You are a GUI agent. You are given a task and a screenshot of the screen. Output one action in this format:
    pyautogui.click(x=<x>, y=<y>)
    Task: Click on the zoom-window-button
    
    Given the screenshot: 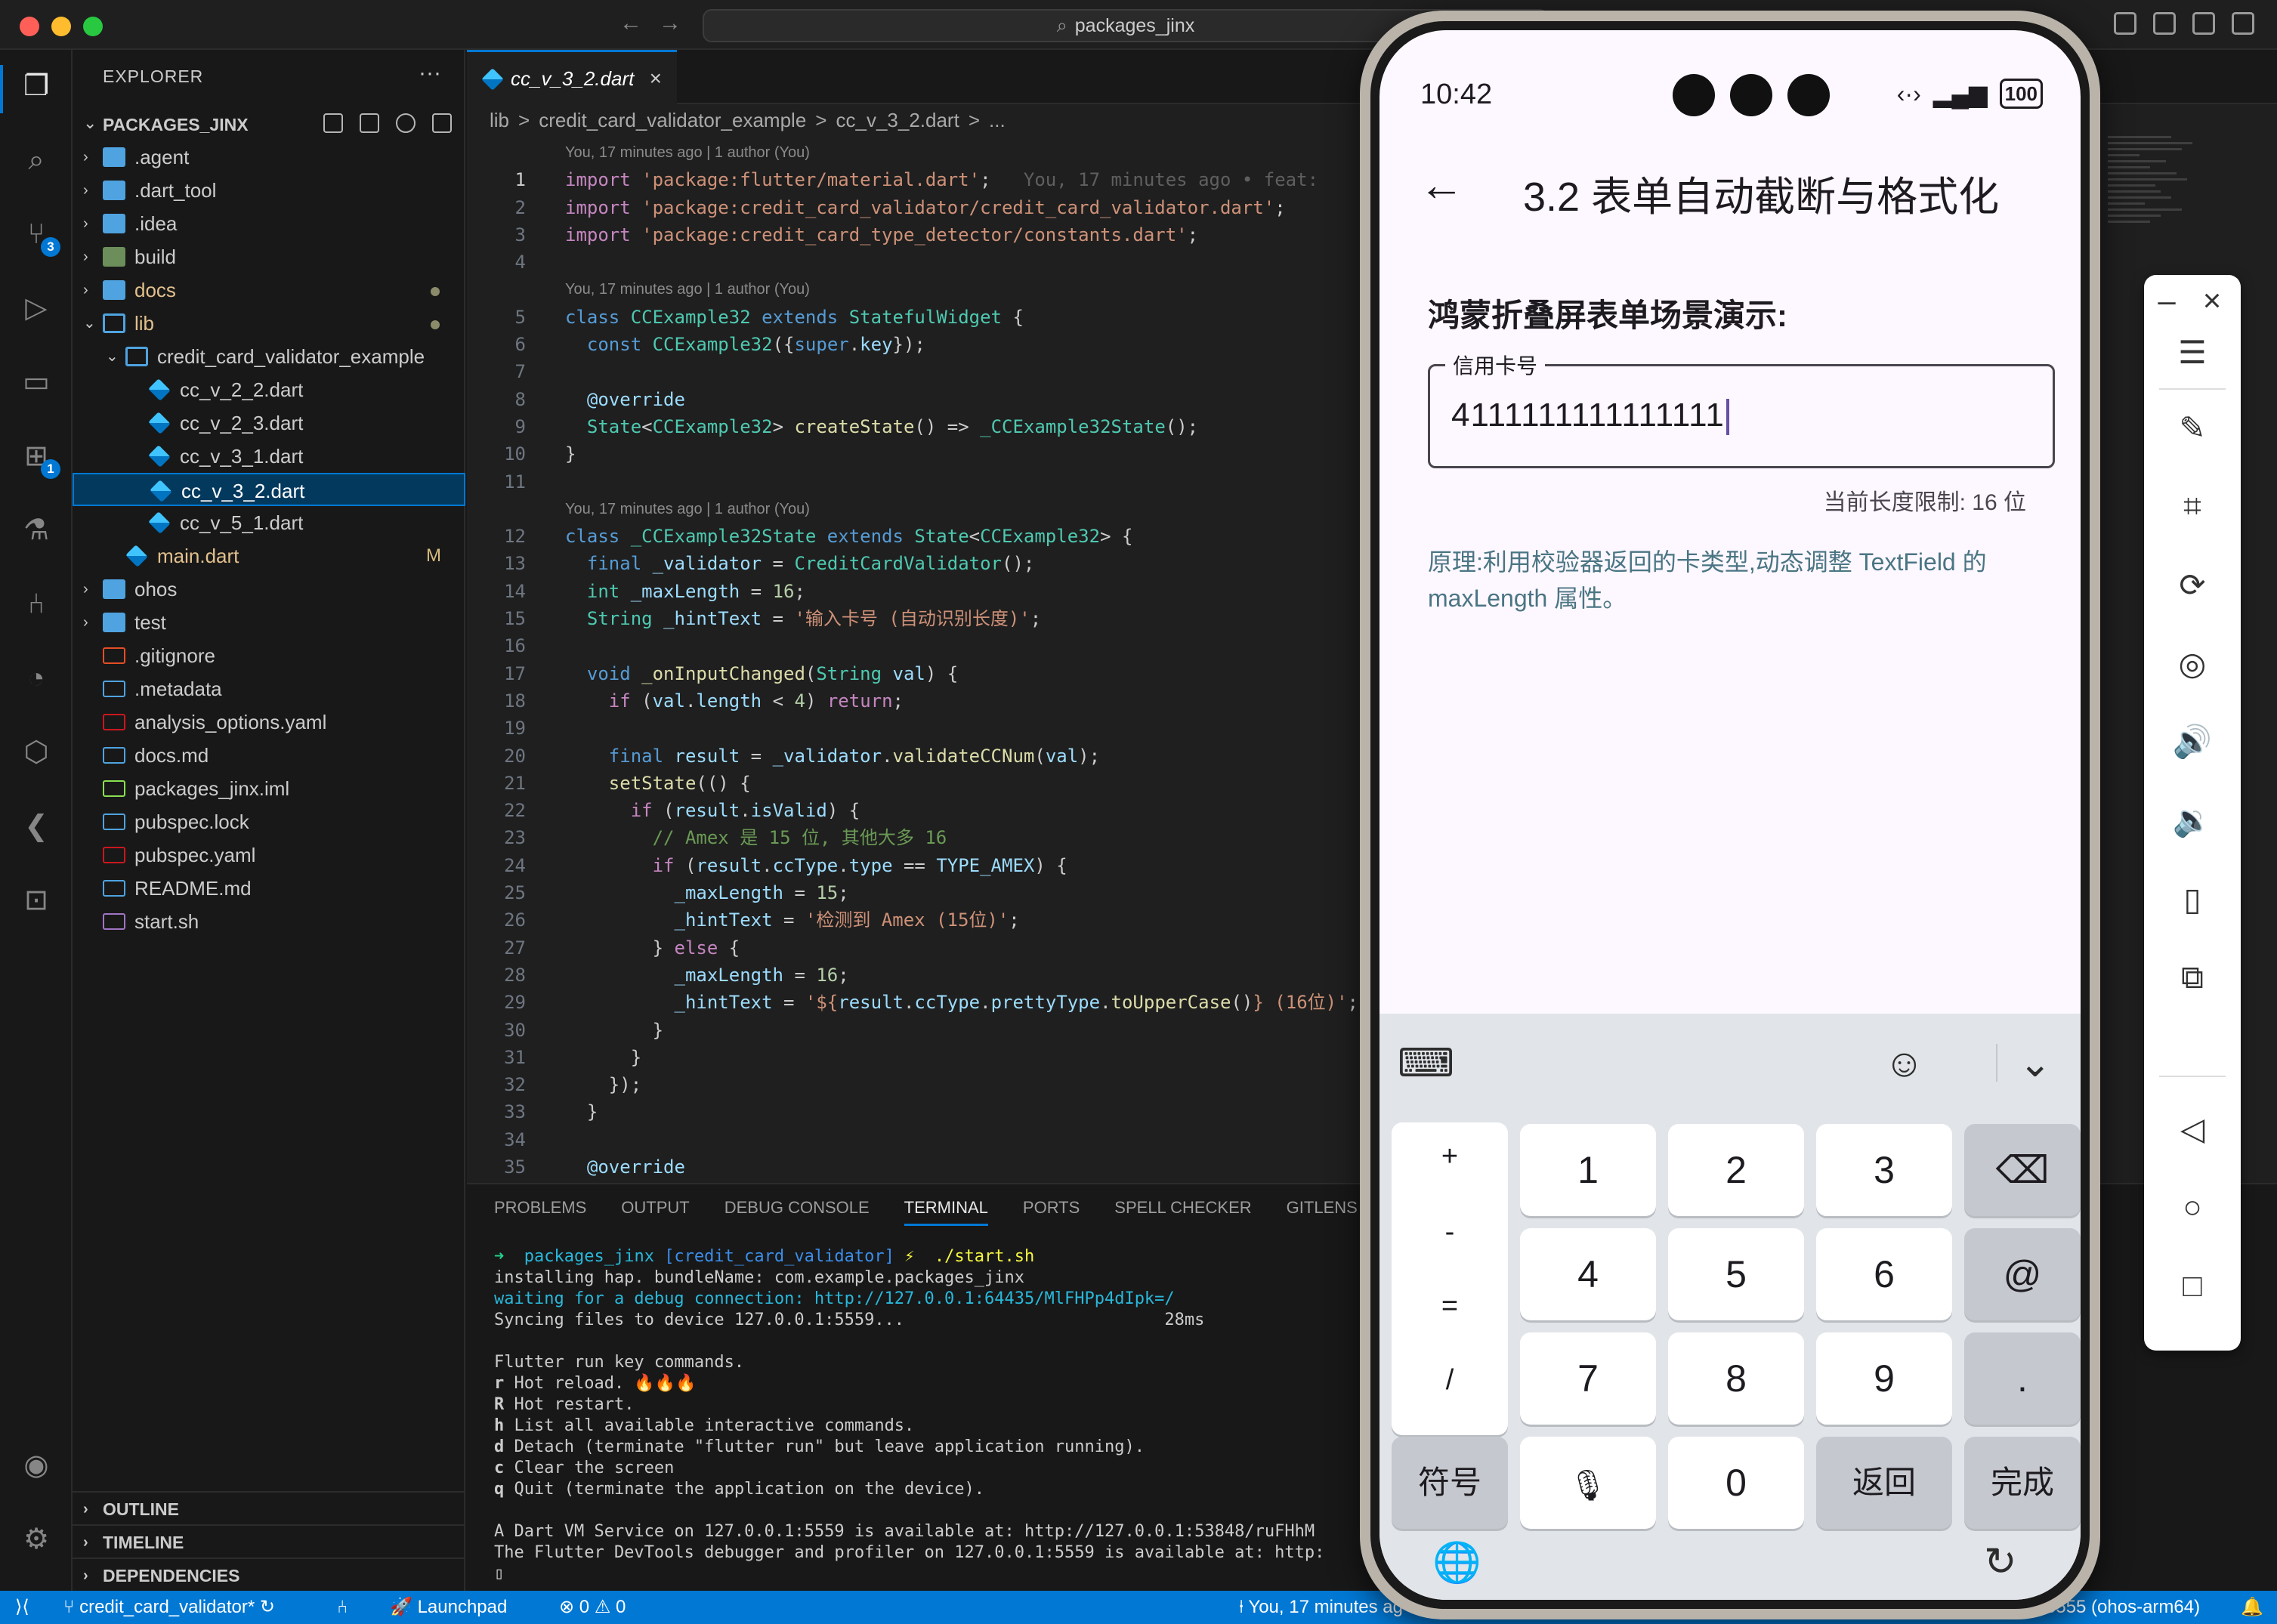 What is the action you would take?
    pyautogui.click(x=93, y=27)
    